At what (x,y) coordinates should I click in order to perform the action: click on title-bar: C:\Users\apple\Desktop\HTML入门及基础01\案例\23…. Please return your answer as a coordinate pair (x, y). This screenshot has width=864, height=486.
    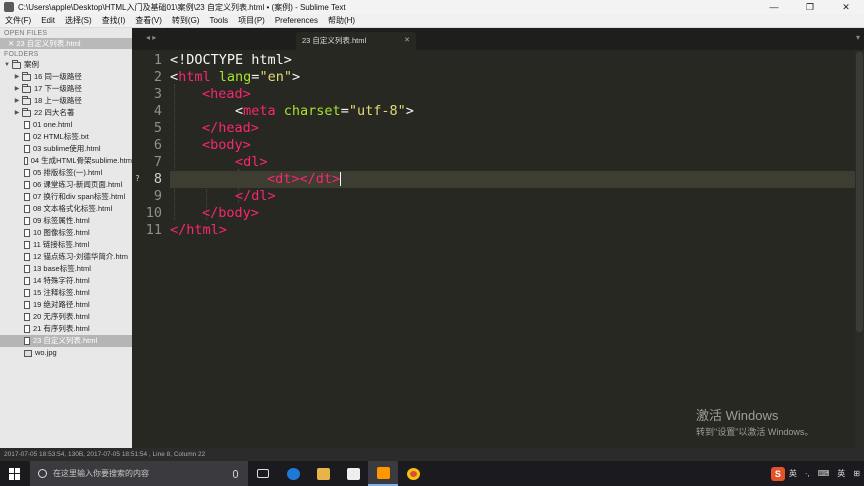
    Looking at the image, I should click on (432, 7).